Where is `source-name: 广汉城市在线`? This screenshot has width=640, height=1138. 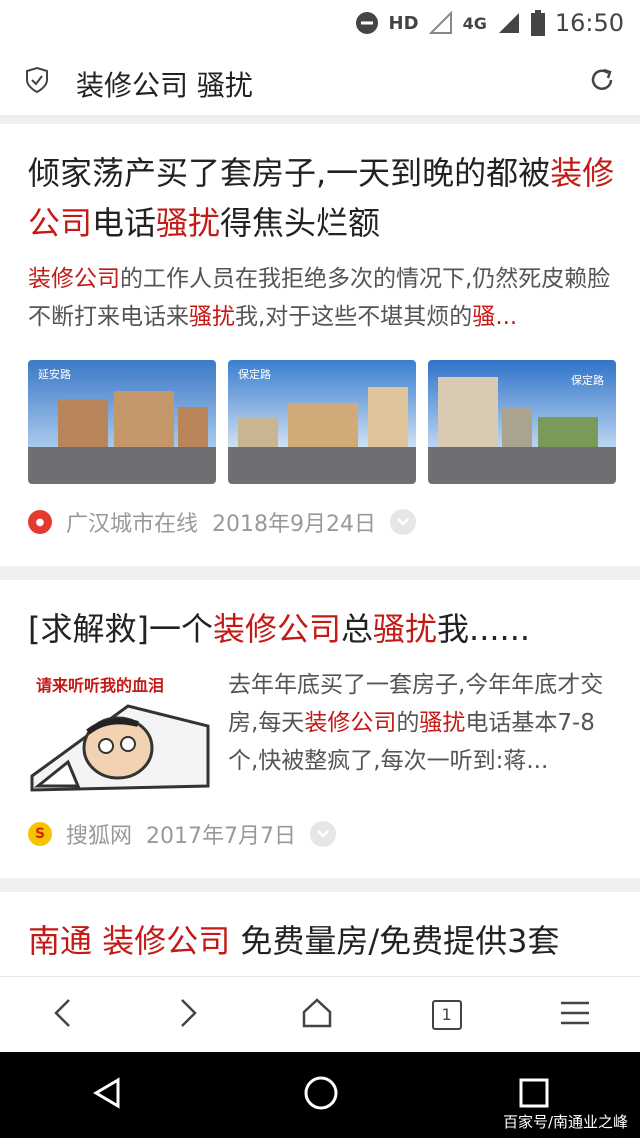 source-name: 广汉城市在线 is located at coordinates (132, 522).